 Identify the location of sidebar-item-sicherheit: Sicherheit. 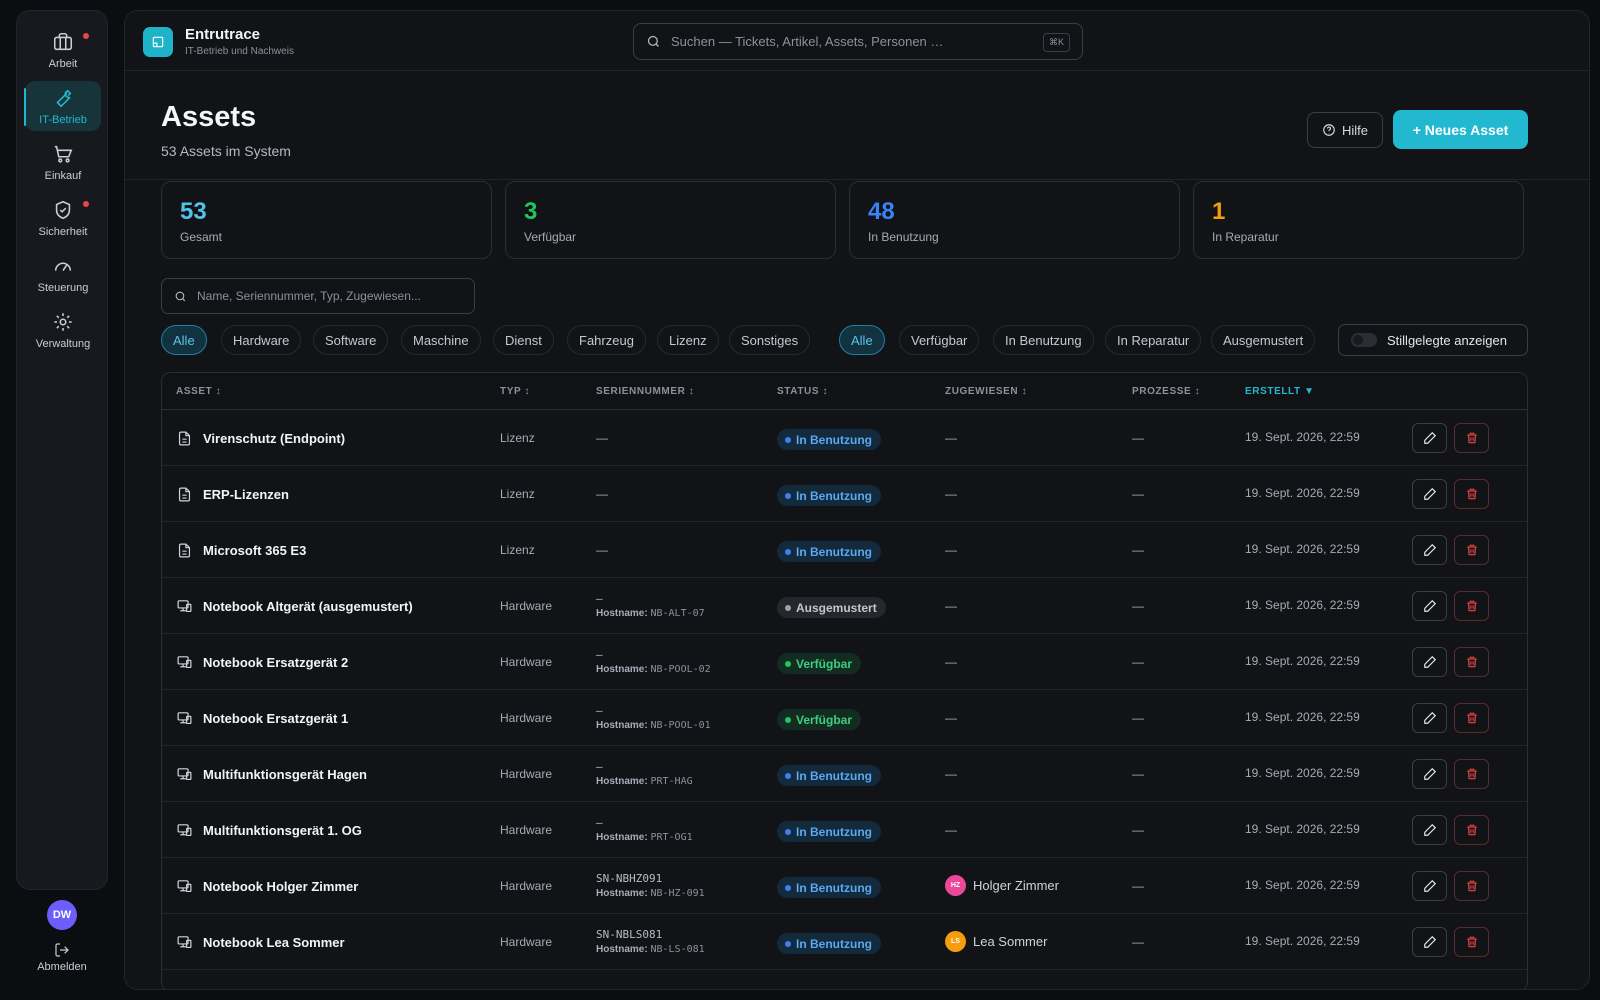
(63, 218).